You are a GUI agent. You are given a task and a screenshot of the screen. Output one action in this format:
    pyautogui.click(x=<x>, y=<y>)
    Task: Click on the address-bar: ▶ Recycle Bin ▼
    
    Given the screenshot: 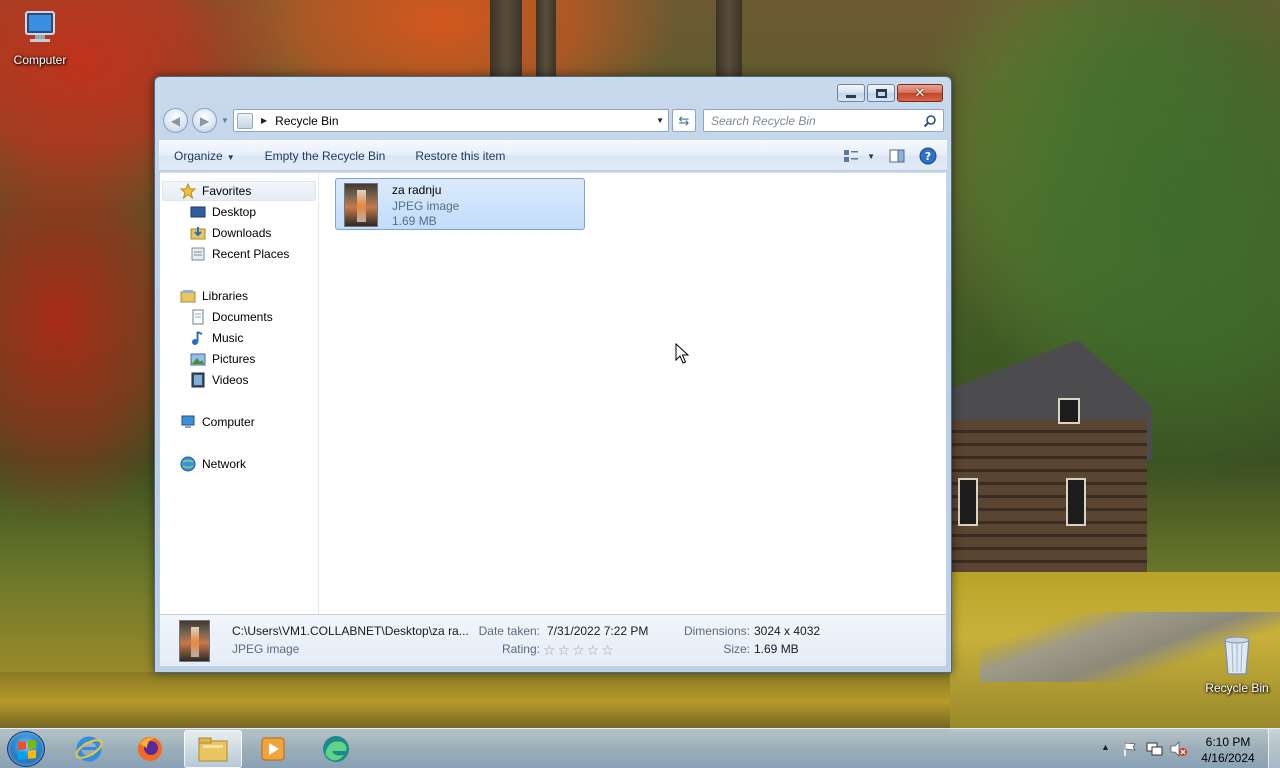 What is the action you would take?
    pyautogui.click(x=451, y=120)
    